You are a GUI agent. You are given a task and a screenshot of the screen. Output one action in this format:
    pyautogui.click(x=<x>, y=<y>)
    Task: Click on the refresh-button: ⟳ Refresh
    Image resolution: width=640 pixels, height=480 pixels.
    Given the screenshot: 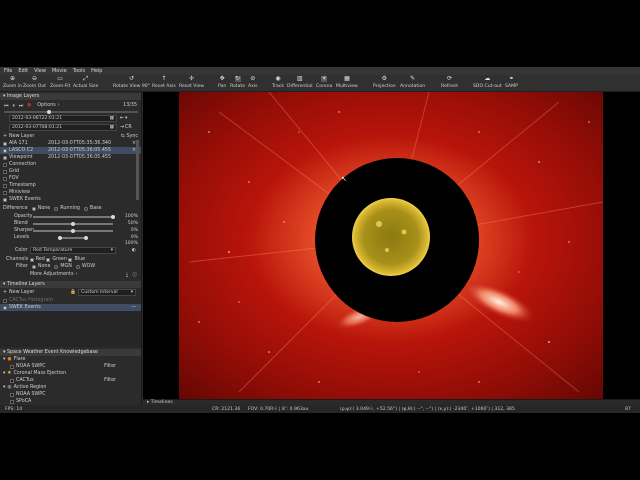 What is the action you would take?
    pyautogui.click(x=449, y=83)
    